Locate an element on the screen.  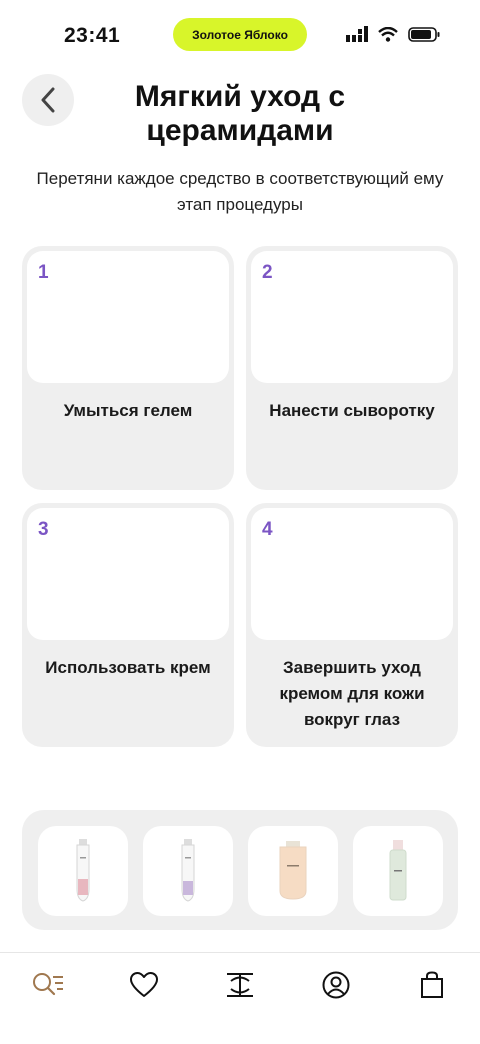
tab-favorites is located at coordinates (144, 985).